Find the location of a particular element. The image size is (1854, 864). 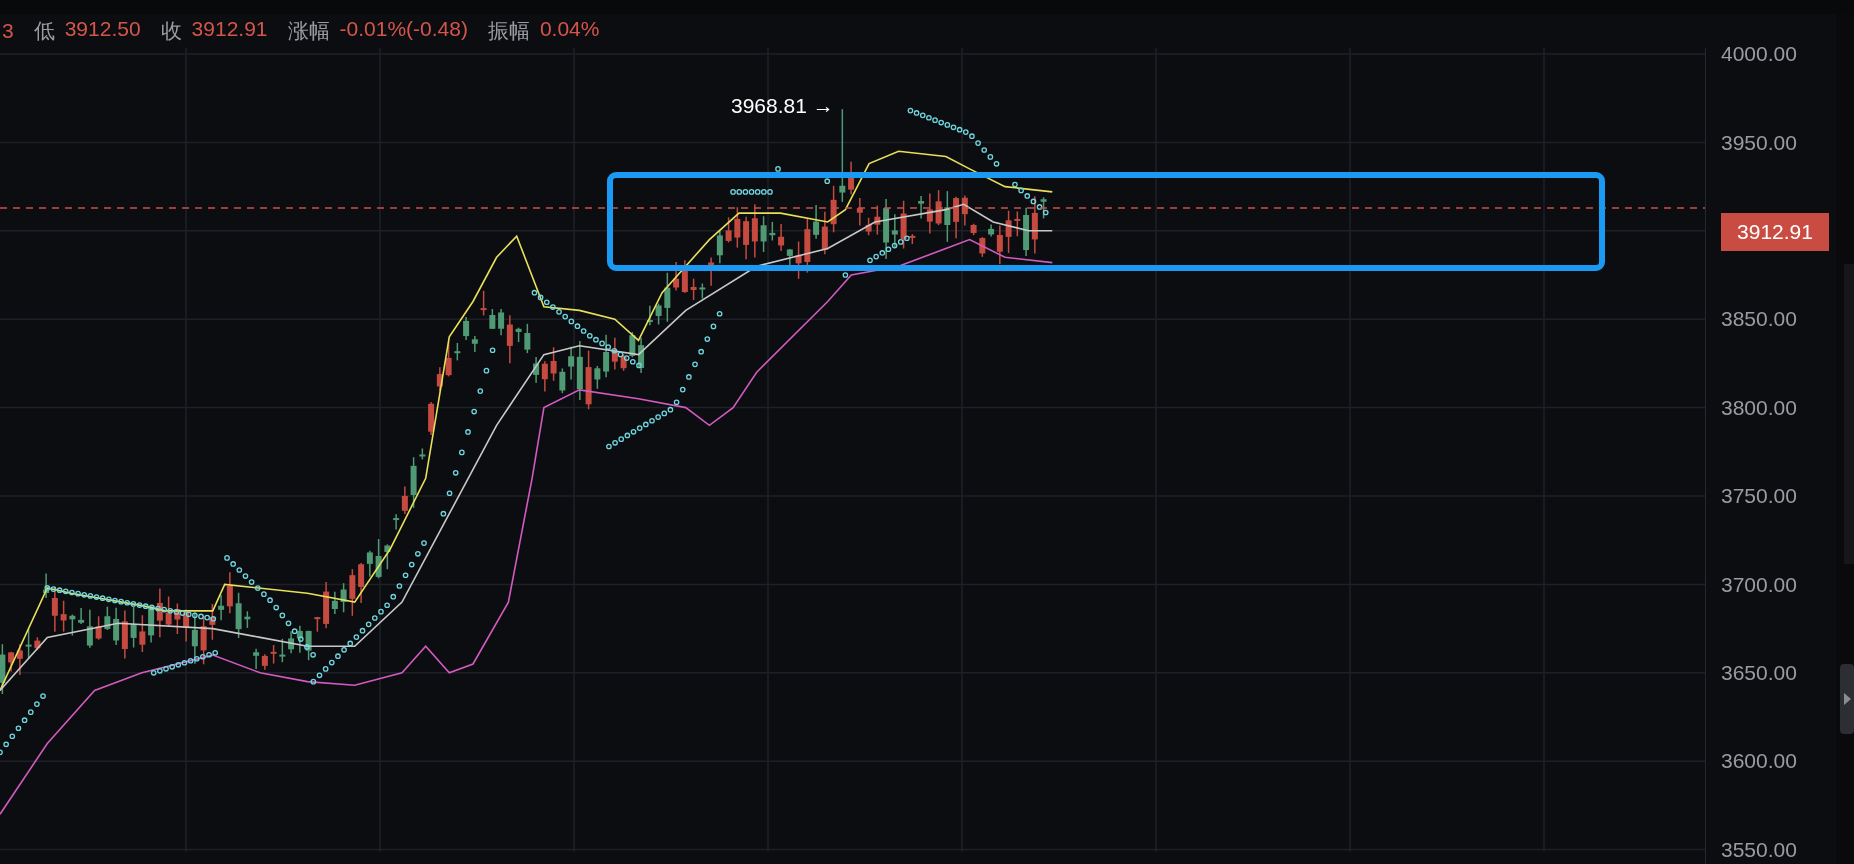

stat-label: 收 is located at coordinates (171, 31).